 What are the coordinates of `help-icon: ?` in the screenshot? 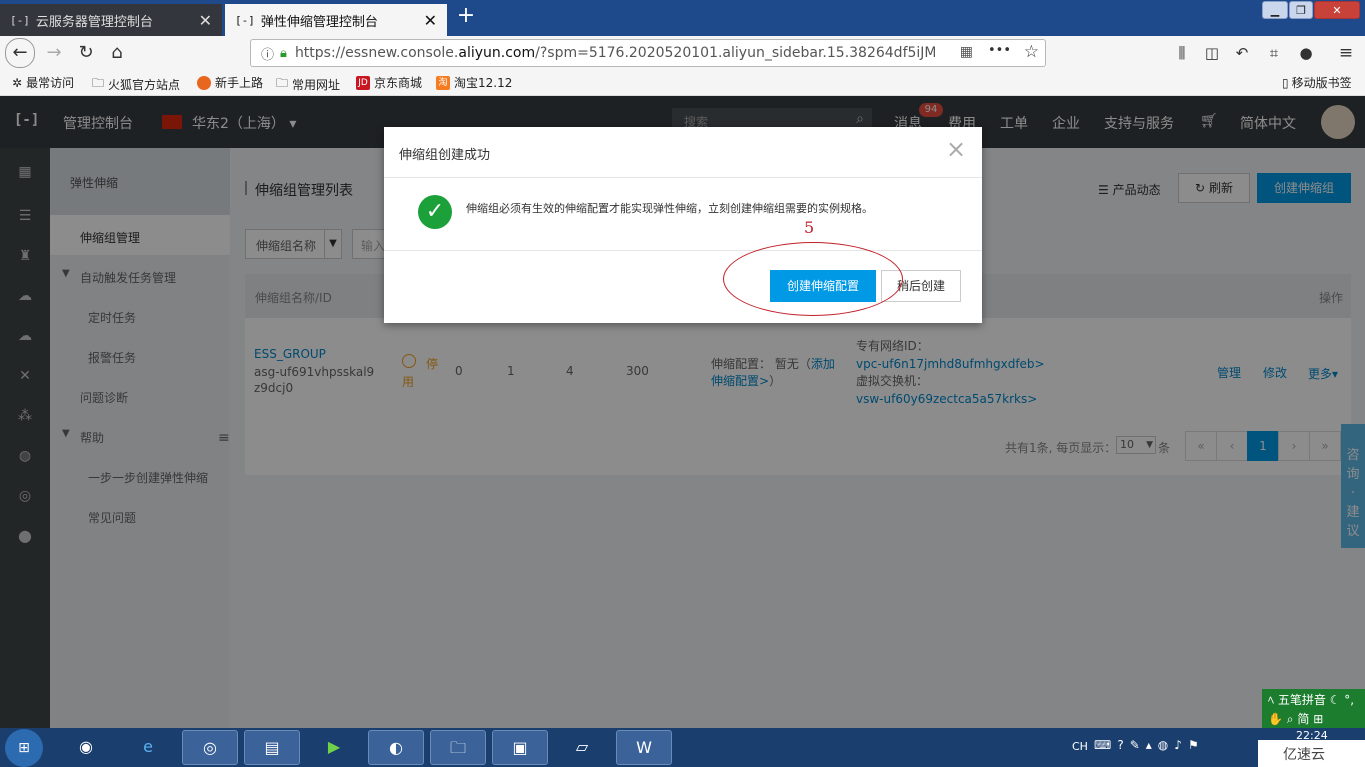 It's located at (1123, 745).